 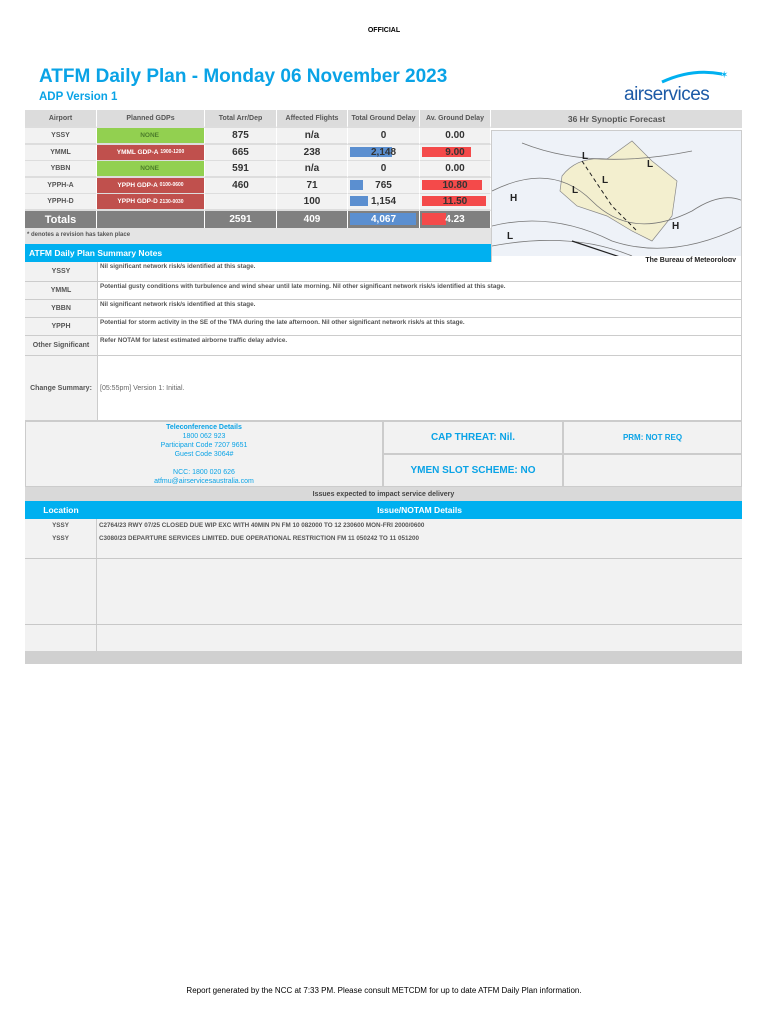 What do you see at coordinates (240, 135) in the screenshot?
I see `arr-dep-value: 875` at bounding box center [240, 135].